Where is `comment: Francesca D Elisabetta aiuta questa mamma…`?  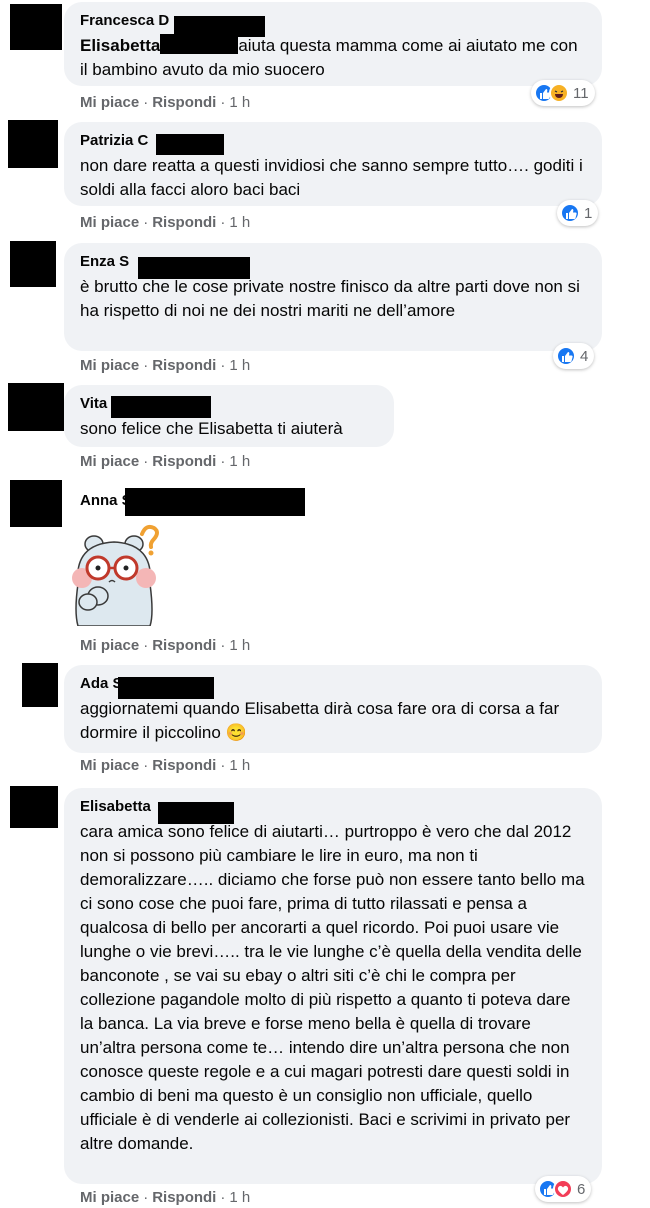 comment: Francesca D Elisabetta aiuta questa mamma… is located at coordinates (325, 57).